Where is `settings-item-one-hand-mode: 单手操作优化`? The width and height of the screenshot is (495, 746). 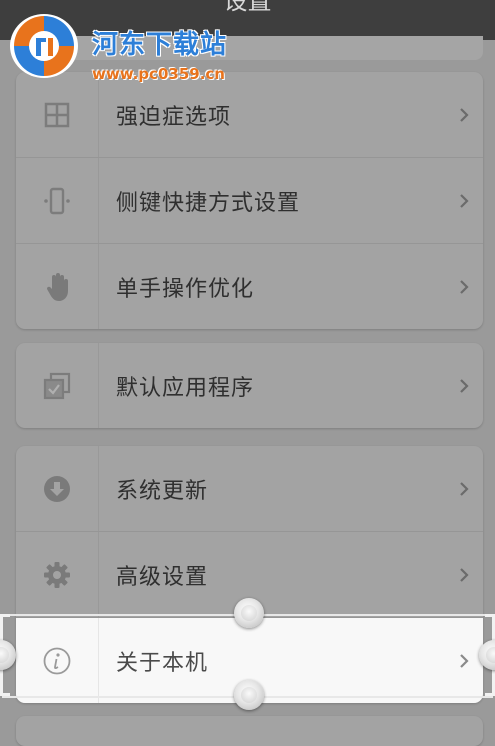
settings-item-one-hand-mode: 单手操作优化 is located at coordinates (249, 286).